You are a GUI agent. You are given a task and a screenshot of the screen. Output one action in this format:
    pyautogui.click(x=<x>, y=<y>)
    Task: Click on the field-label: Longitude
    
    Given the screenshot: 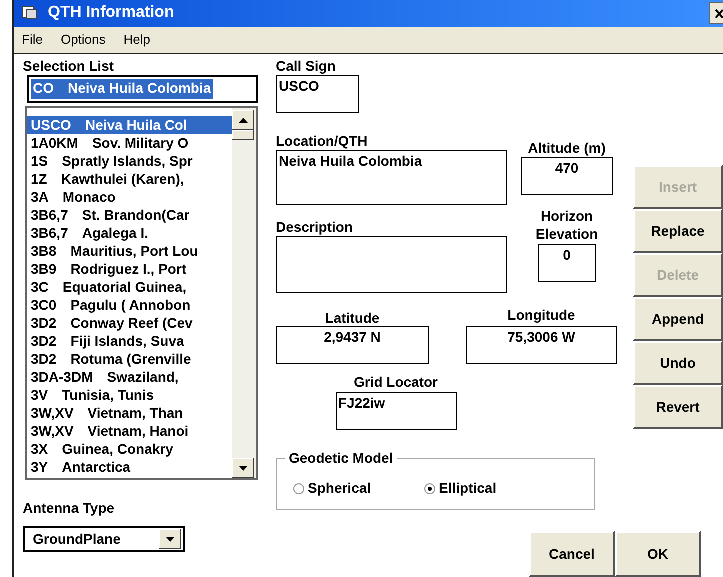 What is the action you would take?
    pyautogui.click(x=542, y=315)
    